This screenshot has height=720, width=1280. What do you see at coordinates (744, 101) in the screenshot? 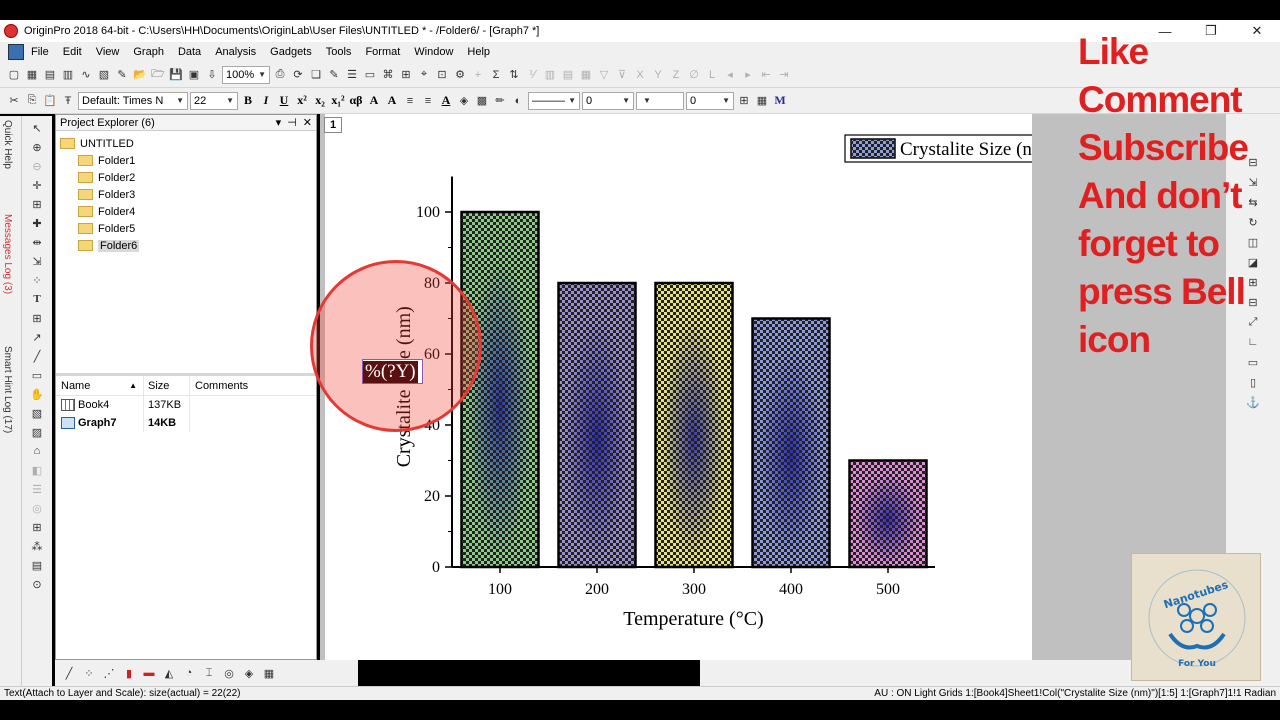
I see `grid-icon: ⊞` at bounding box center [744, 101].